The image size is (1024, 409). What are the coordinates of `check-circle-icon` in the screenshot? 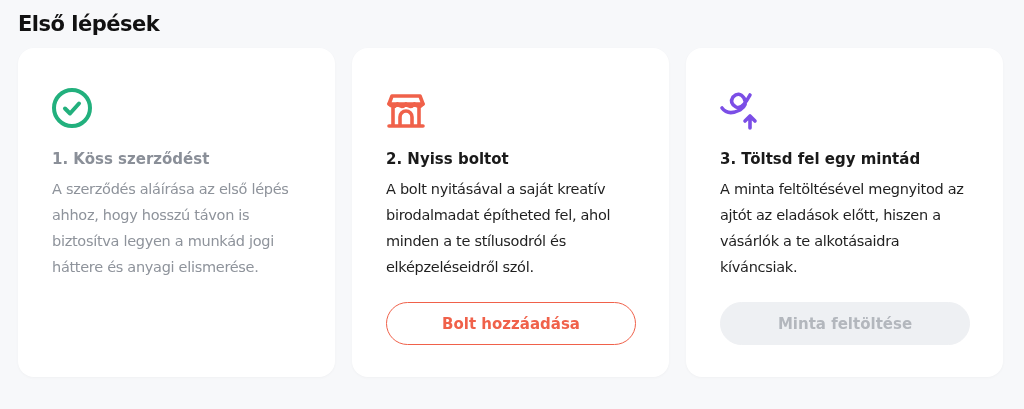 It's located at (72, 108).